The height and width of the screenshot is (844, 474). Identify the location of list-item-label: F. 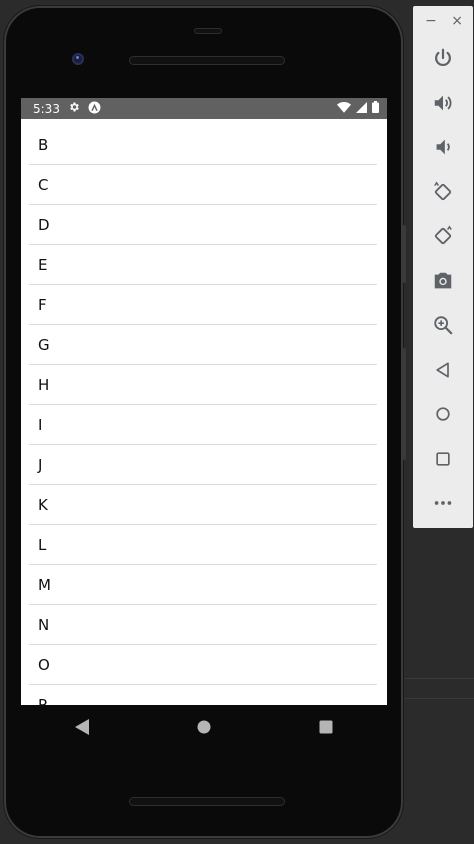
(42, 304).